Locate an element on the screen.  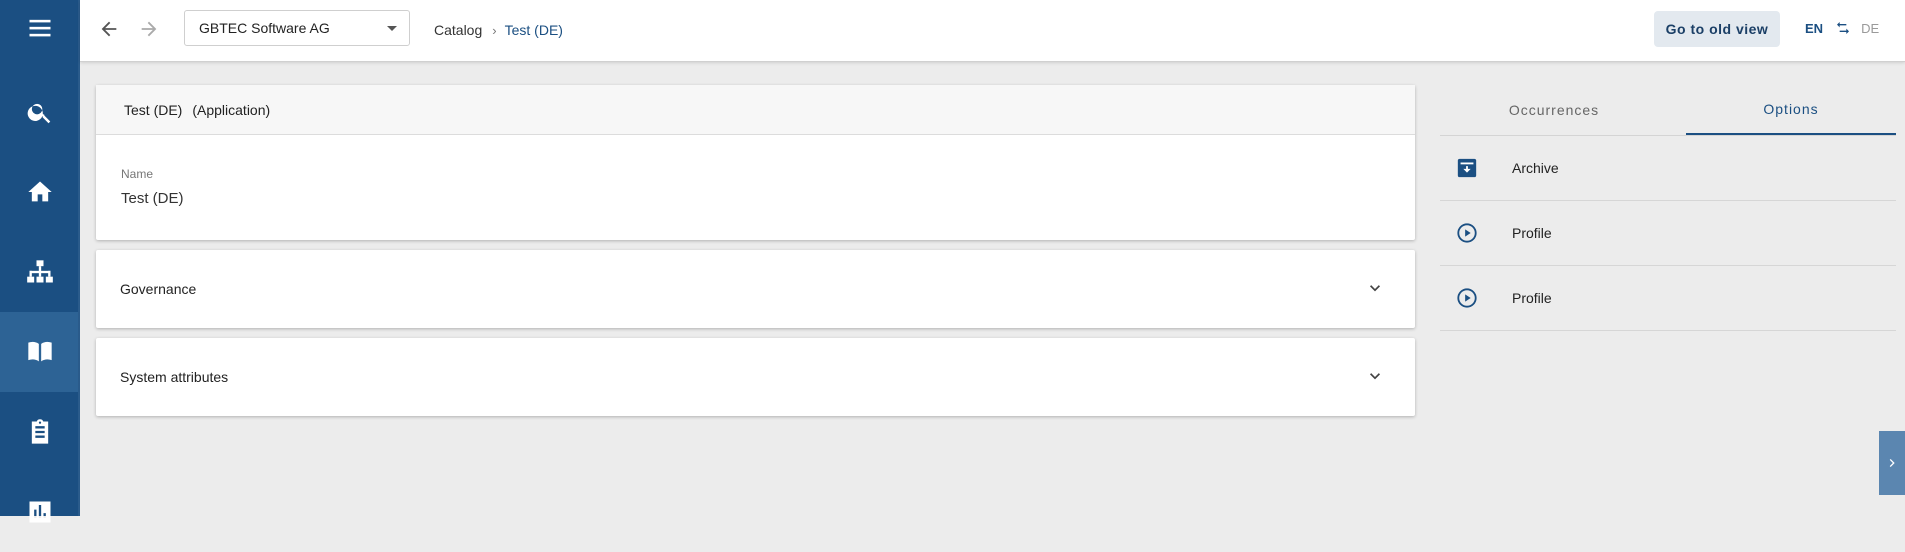
option-archive-label: Archive is located at coordinates (1535, 168).